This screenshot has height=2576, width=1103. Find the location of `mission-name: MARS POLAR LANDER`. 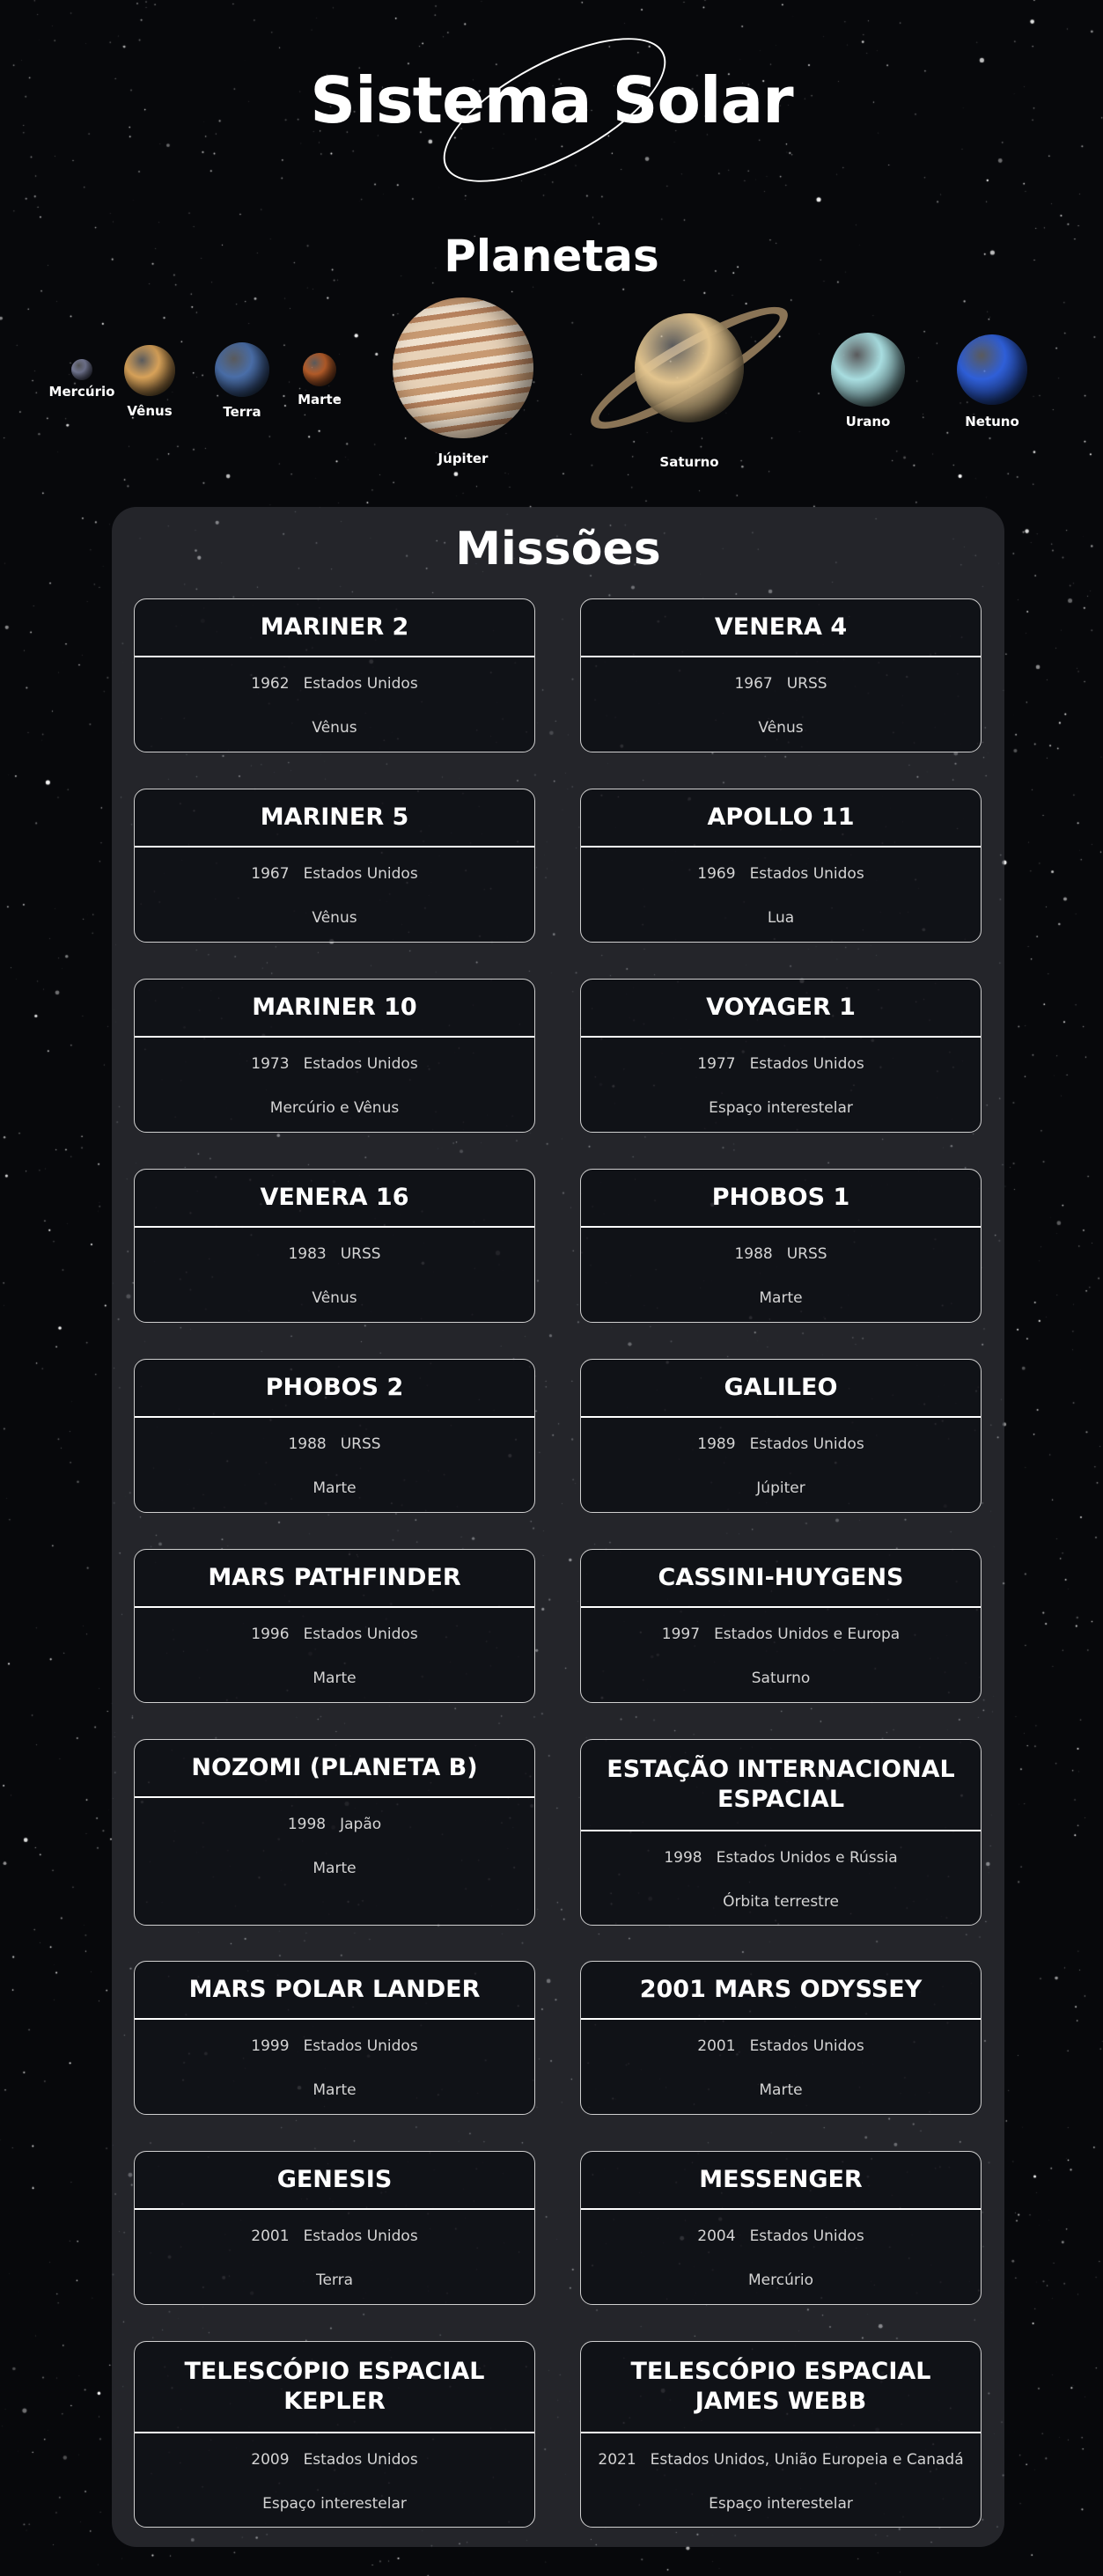

mission-name: MARS POLAR LANDER is located at coordinates (335, 1991).